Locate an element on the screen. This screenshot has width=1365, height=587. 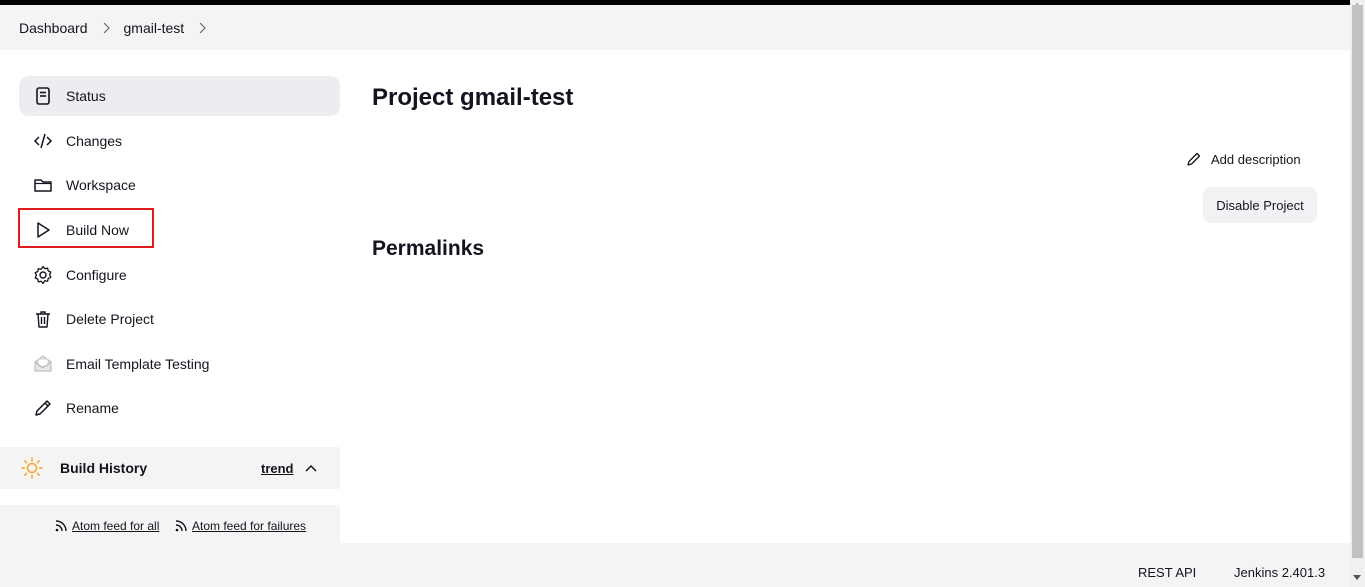
task-rename: Rename is located at coordinates (179, 408).